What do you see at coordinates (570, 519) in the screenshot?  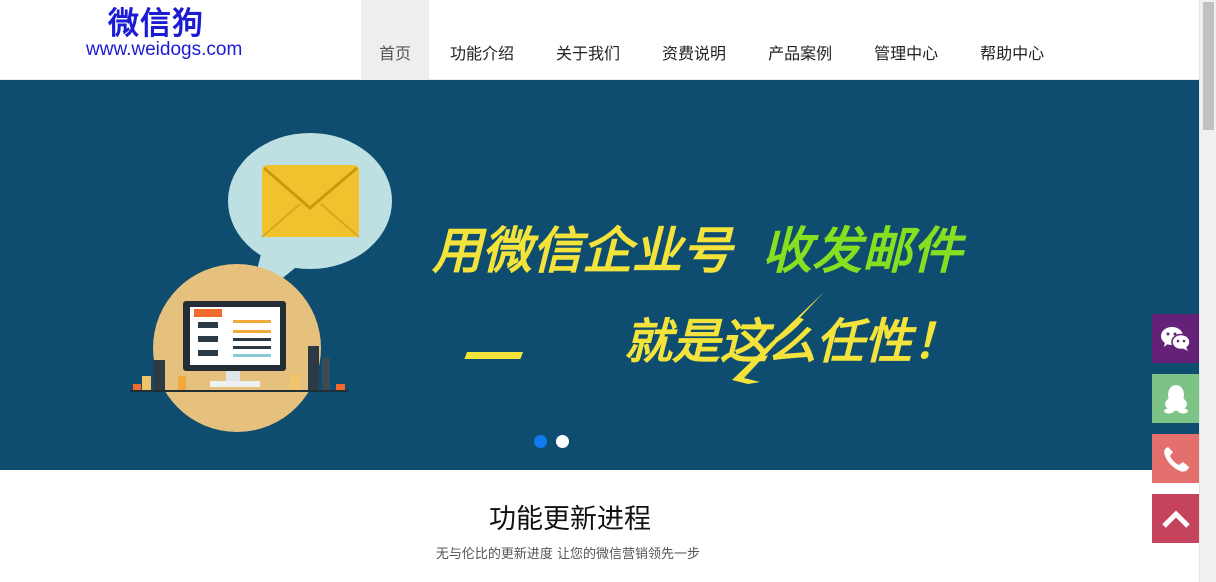 I see `section-title: 功能更新进程` at bounding box center [570, 519].